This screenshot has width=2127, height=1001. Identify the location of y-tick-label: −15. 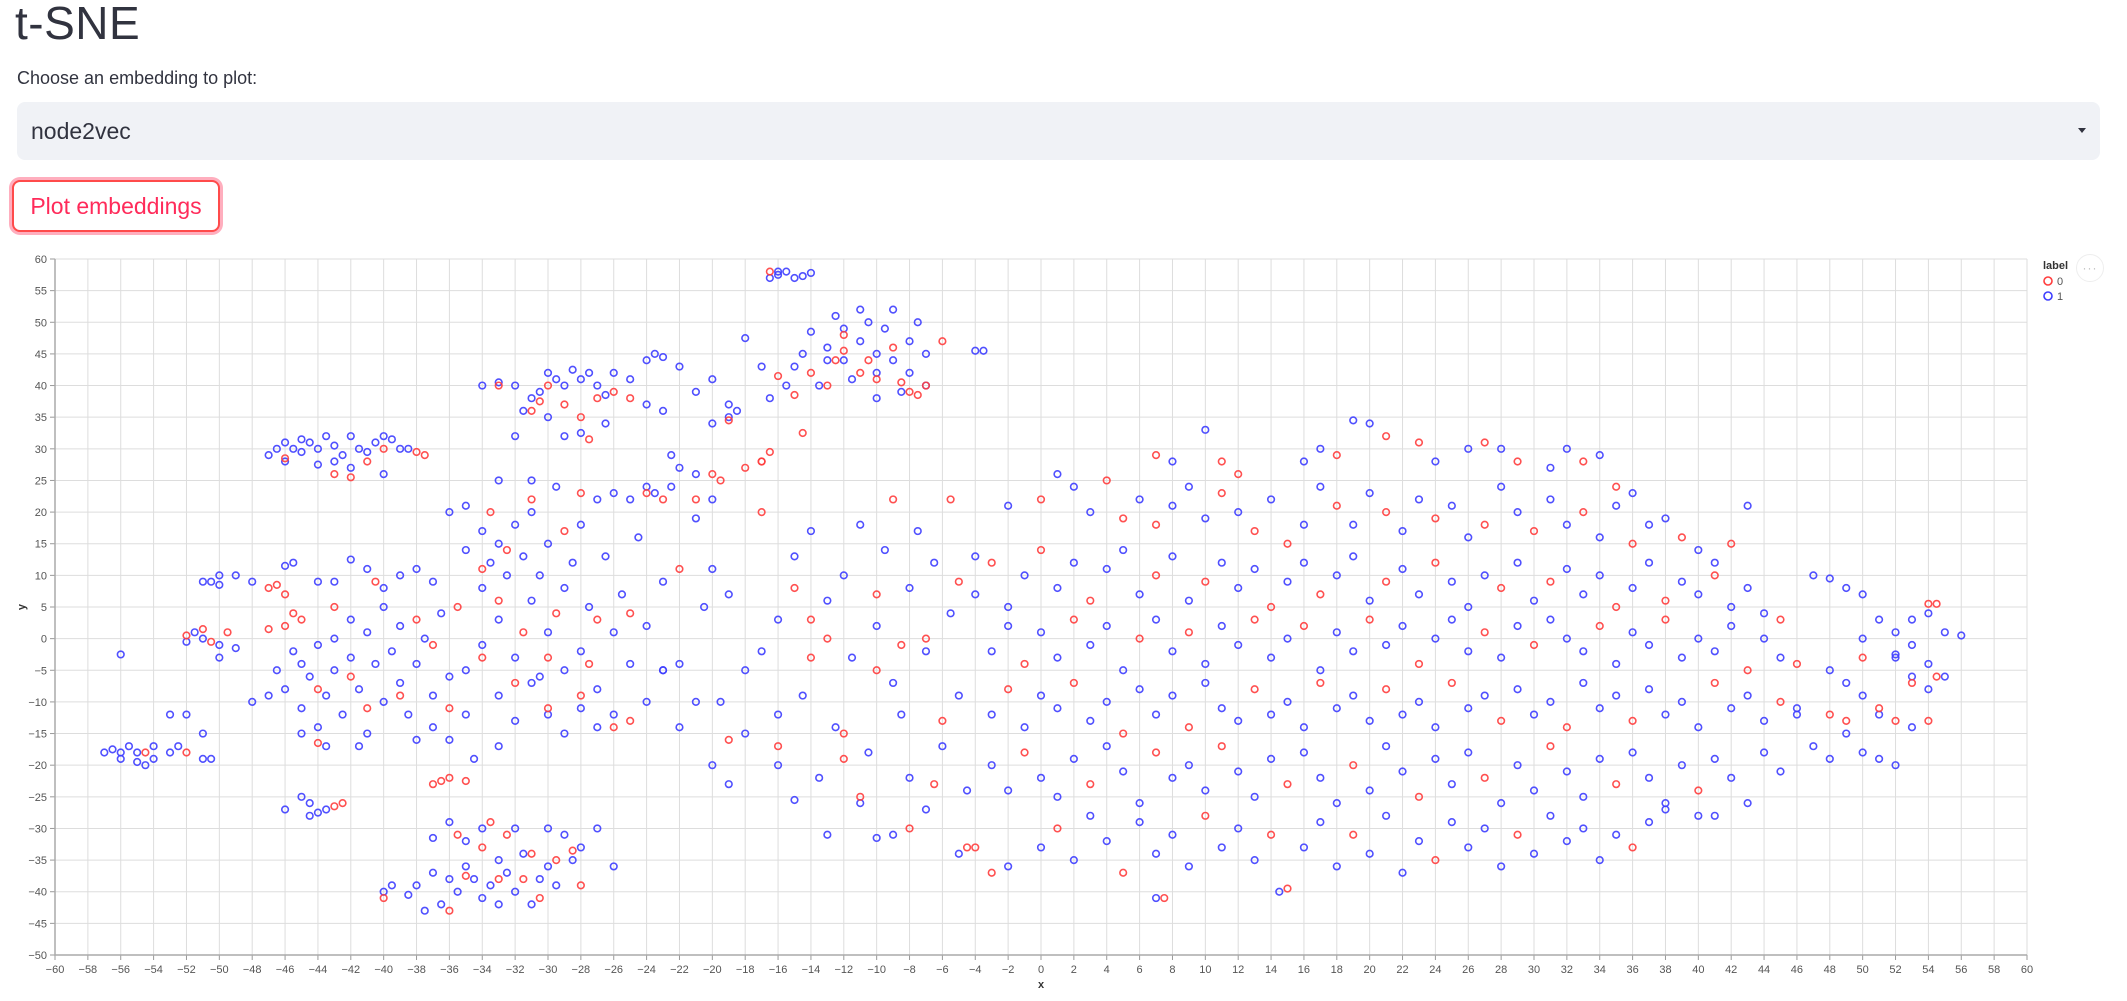
(37, 735).